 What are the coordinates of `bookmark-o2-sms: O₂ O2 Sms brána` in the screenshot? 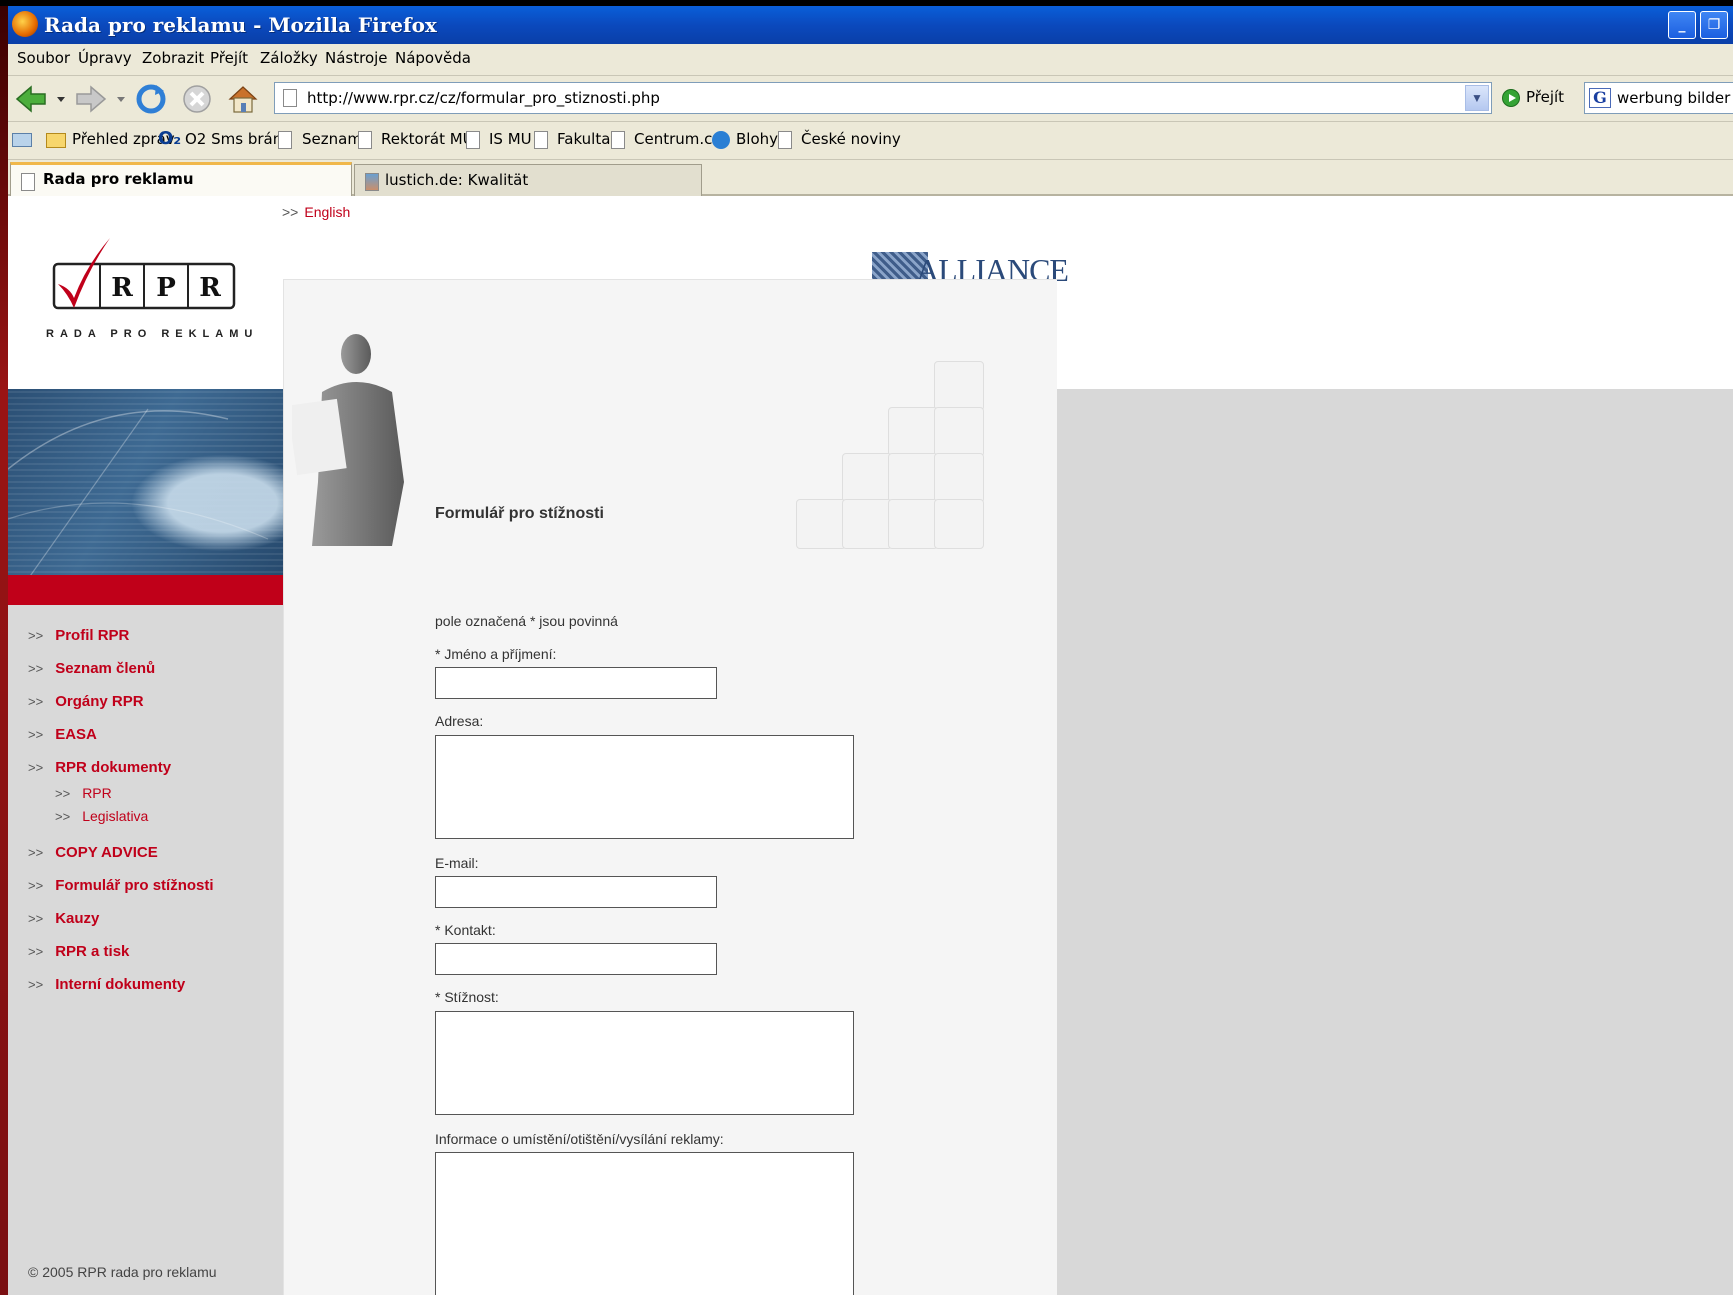 It's located at (224, 140).